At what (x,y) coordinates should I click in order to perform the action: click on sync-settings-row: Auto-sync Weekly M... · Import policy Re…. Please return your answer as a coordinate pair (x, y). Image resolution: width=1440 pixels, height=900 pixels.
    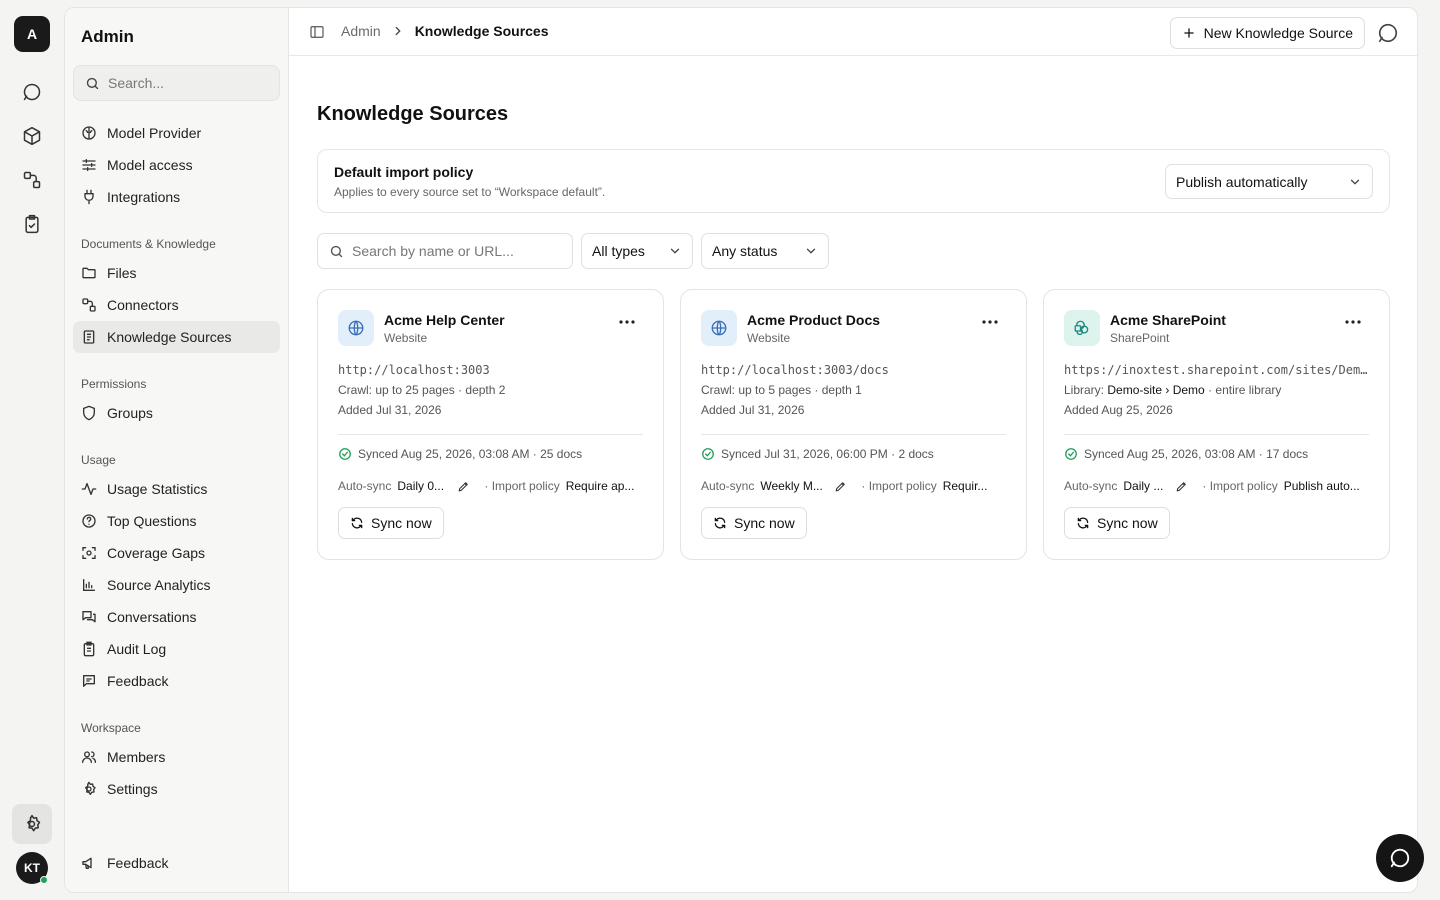
    Looking at the image, I should click on (853, 486).